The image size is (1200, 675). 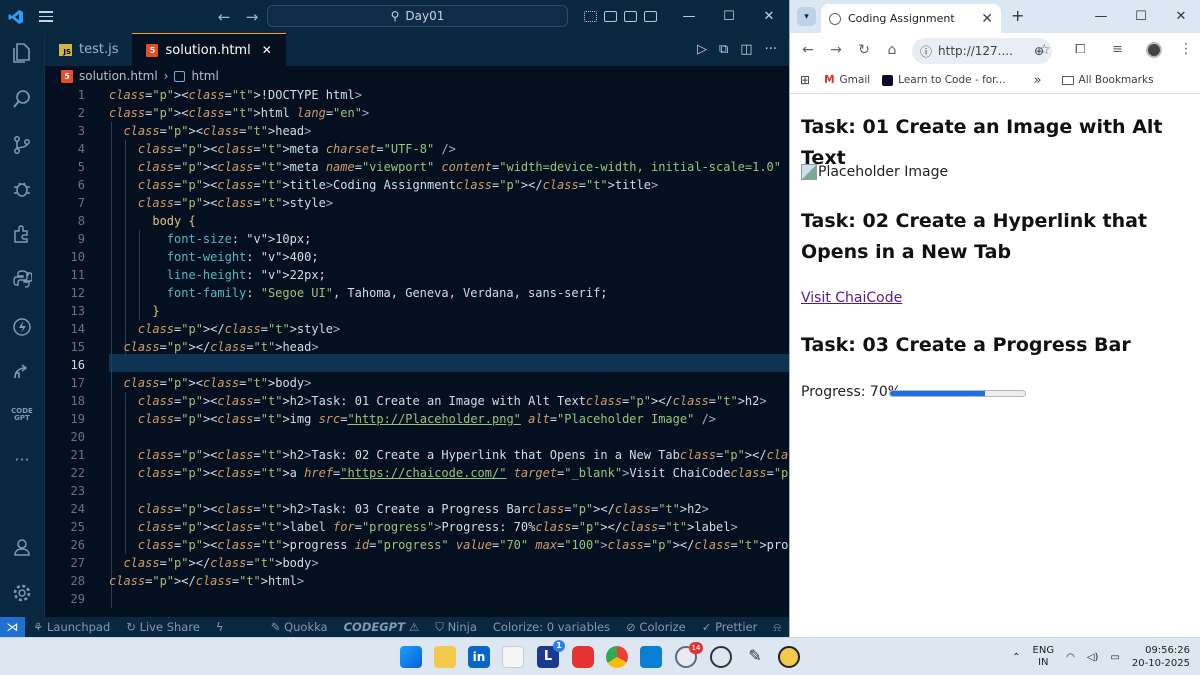 I want to click on vscode-title-bar: ← → ⚲ Day01 — ☐ ✕, so click(x=394, y=16).